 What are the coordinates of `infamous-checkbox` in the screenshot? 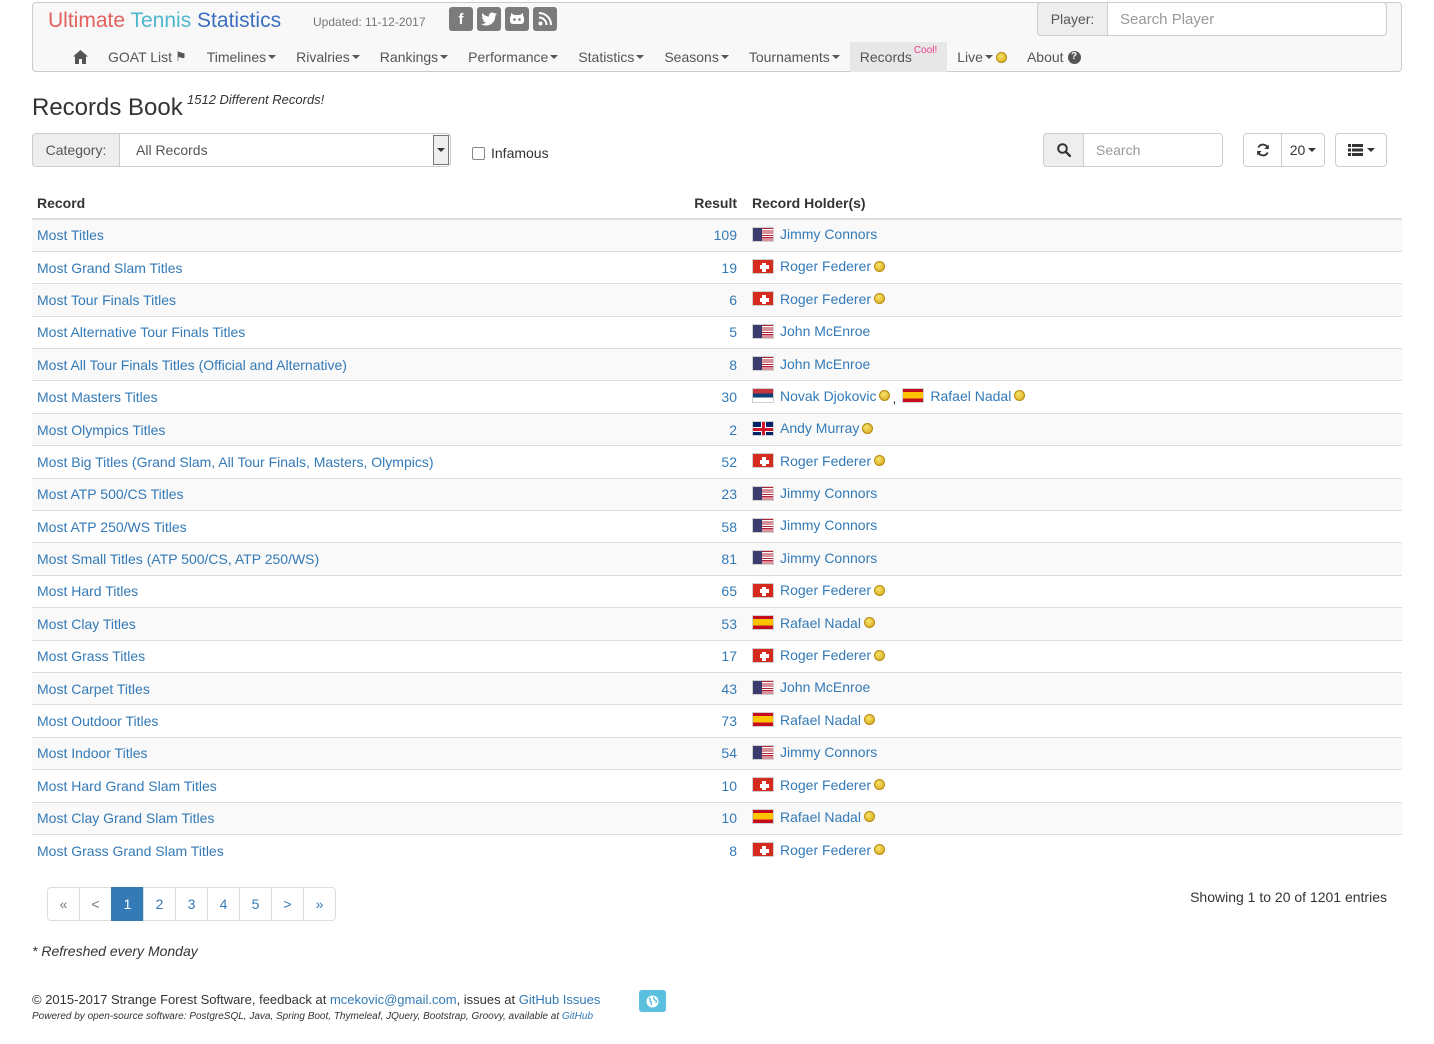 It's located at (478, 153).